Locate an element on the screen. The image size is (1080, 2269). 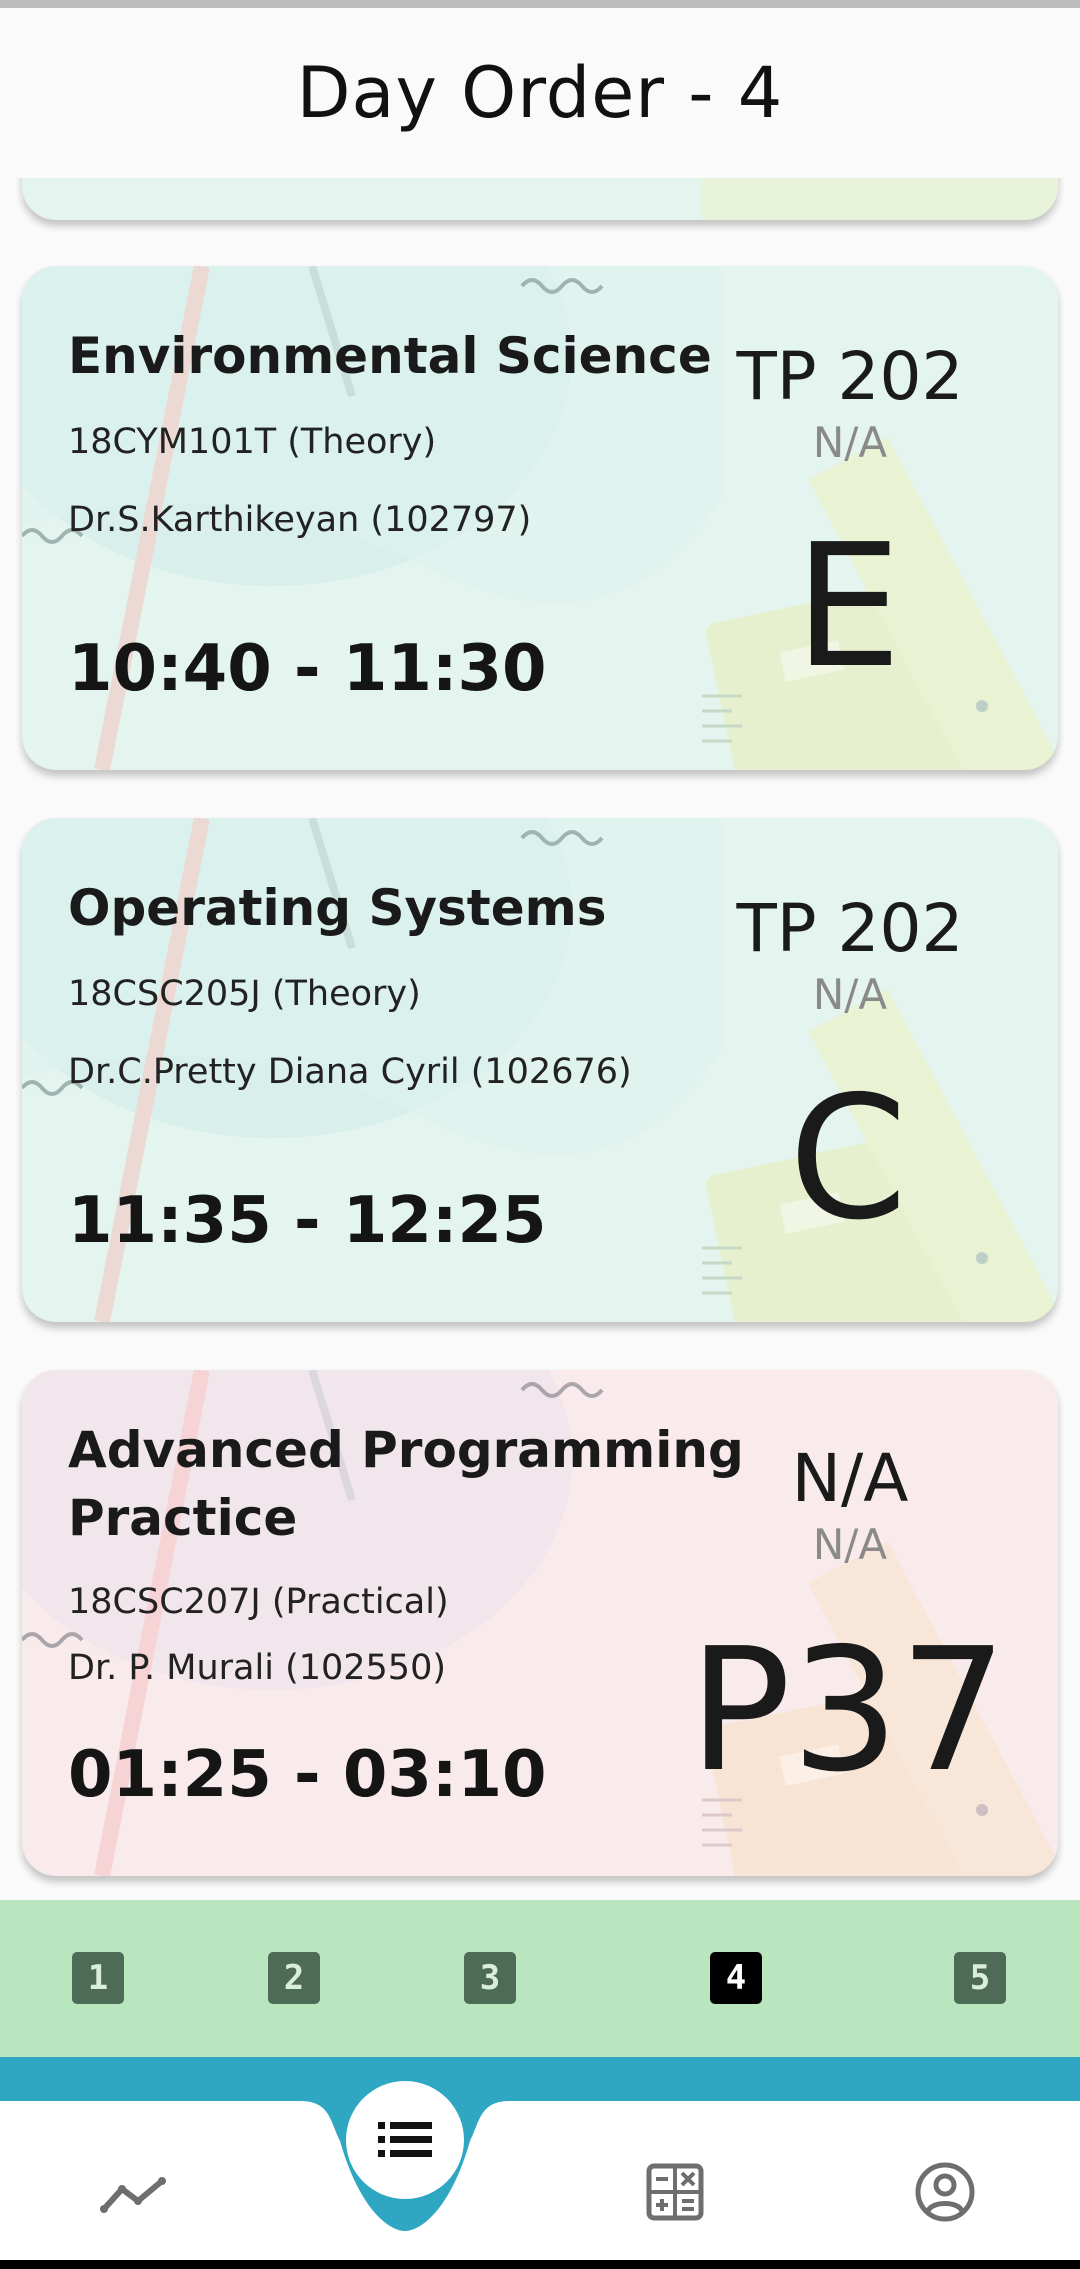
day-button-3: 3 is located at coordinates (490, 1978).